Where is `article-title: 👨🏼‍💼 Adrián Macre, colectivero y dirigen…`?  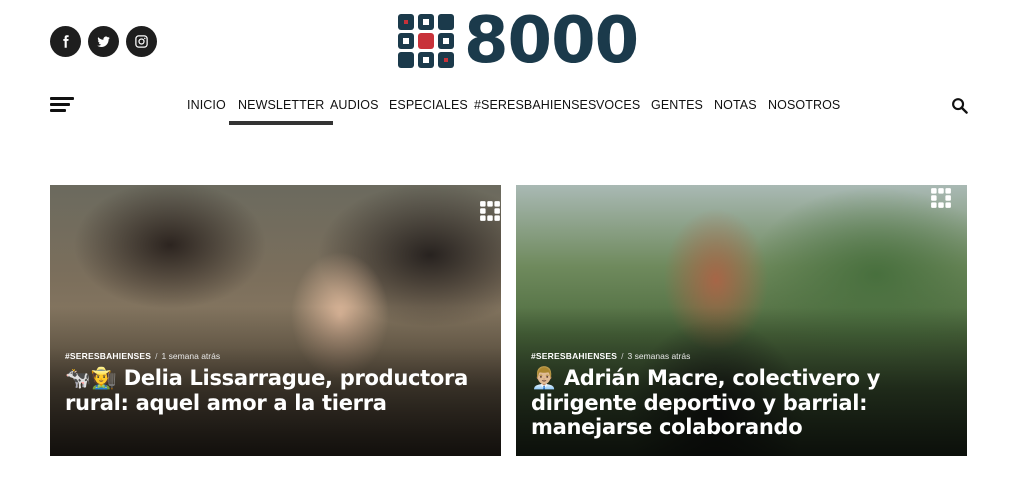 article-title: 👨🏼‍💼 Adrián Macre, colectivero y dirigen… is located at coordinates (741, 403).